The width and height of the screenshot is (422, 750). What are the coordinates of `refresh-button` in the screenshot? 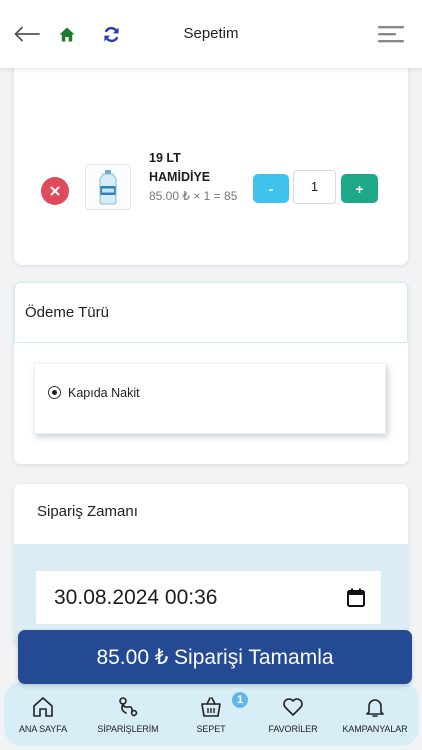 It's located at (111, 34).